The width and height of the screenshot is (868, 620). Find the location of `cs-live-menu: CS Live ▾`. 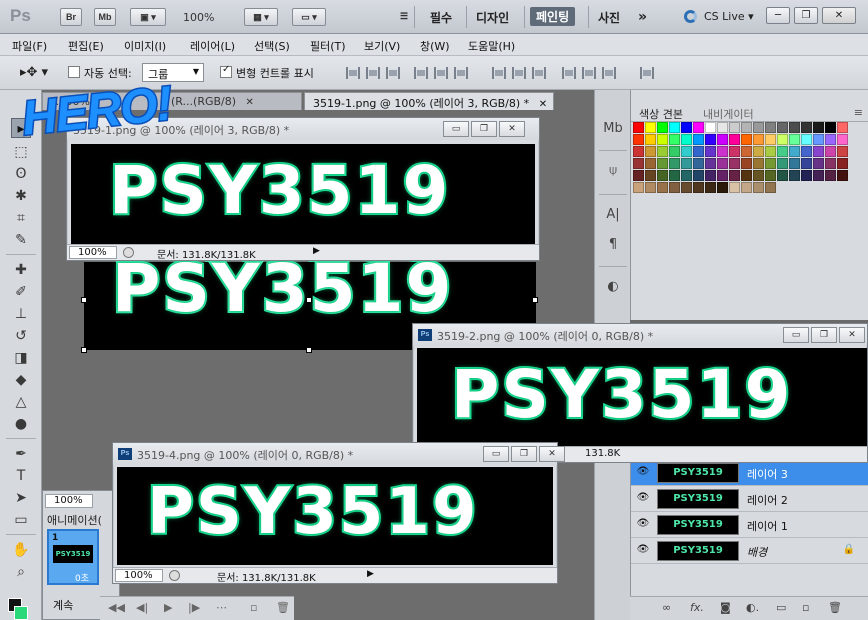

cs-live-menu: CS Live ▾ is located at coordinates (729, 16).